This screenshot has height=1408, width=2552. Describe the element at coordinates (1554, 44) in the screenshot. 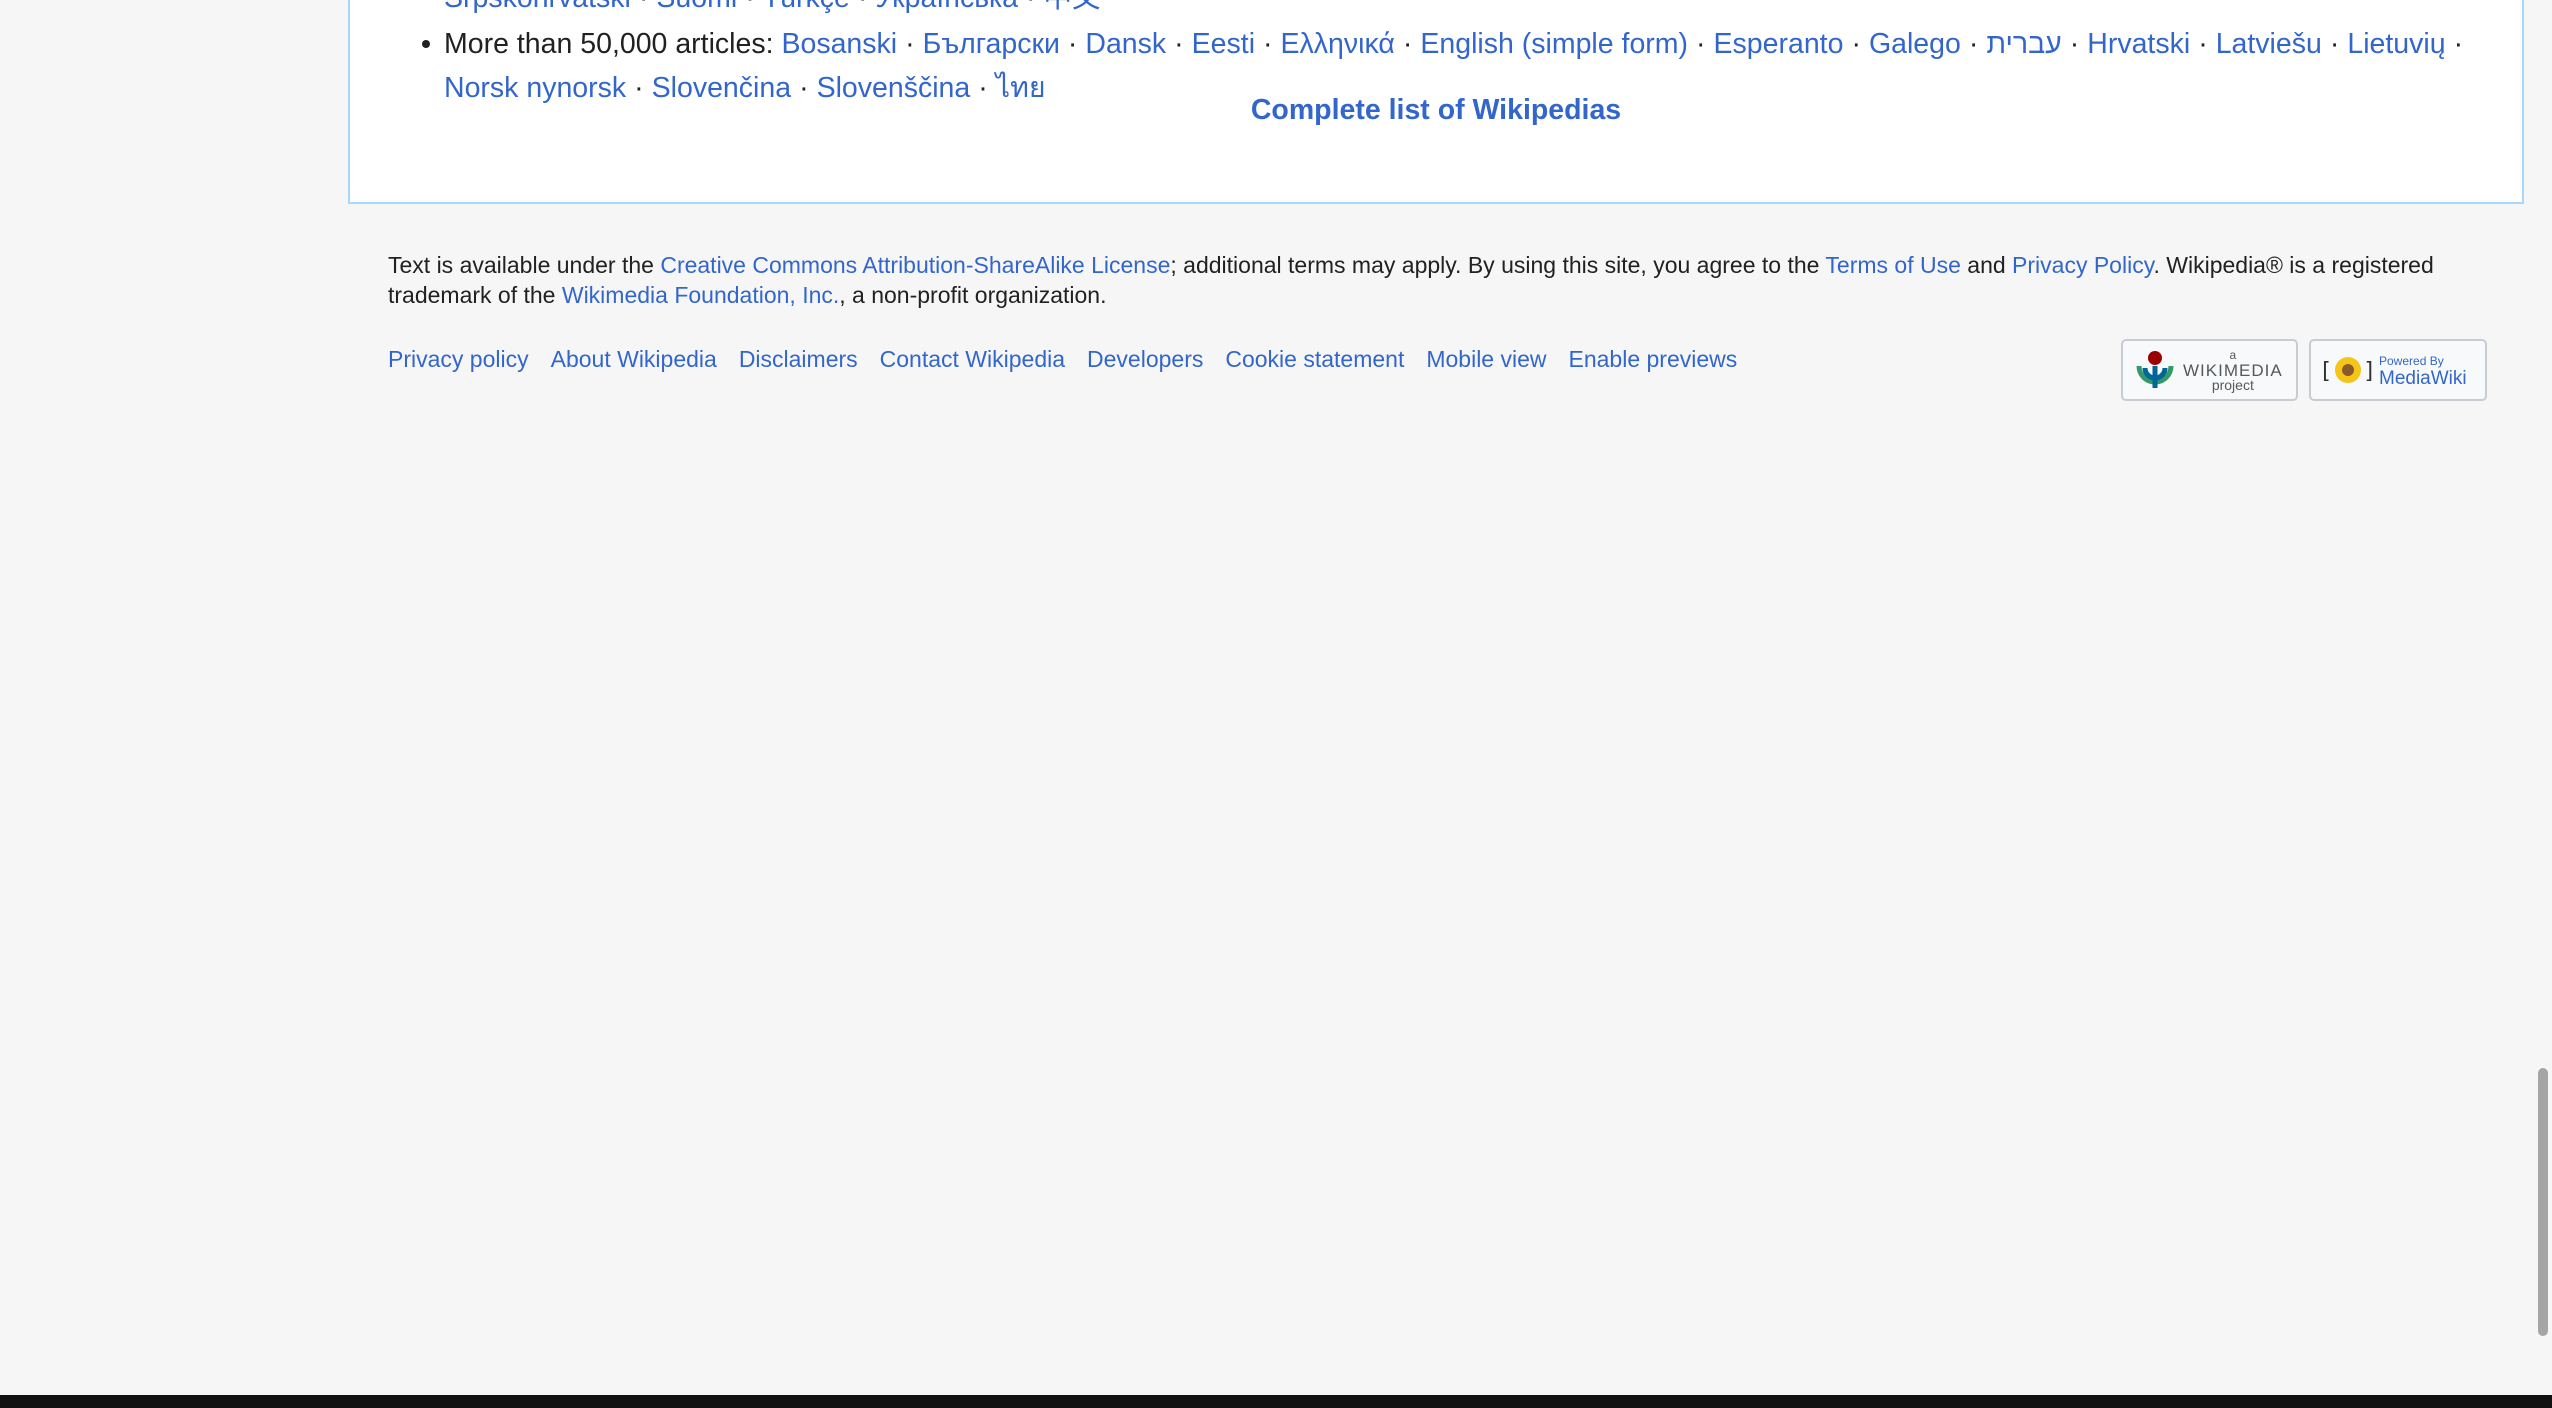

I see `language-link: English (simple form)` at that location.